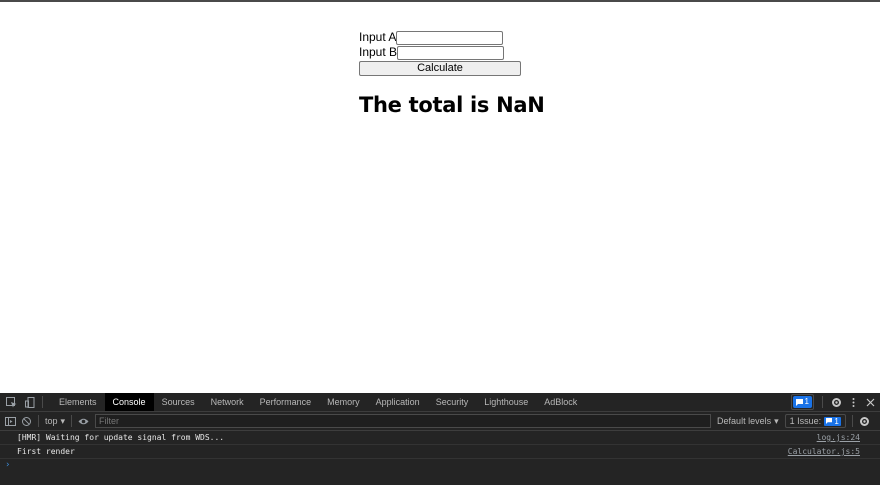  What do you see at coordinates (836, 402) in the screenshot?
I see `settings-gear-icon` at bounding box center [836, 402].